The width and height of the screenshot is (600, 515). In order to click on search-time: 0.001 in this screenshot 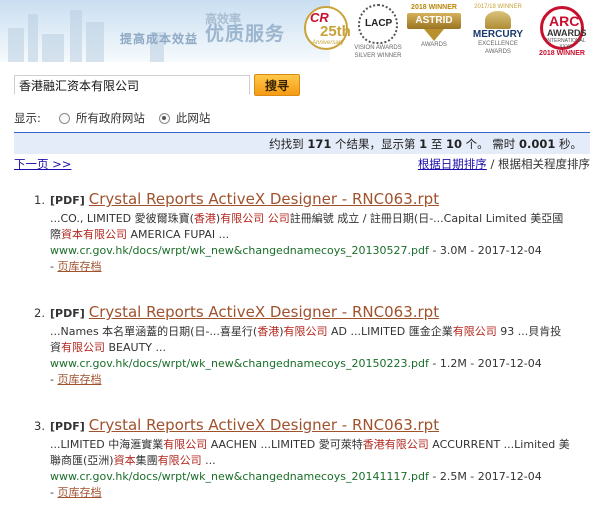, I will do `click(537, 144)`.